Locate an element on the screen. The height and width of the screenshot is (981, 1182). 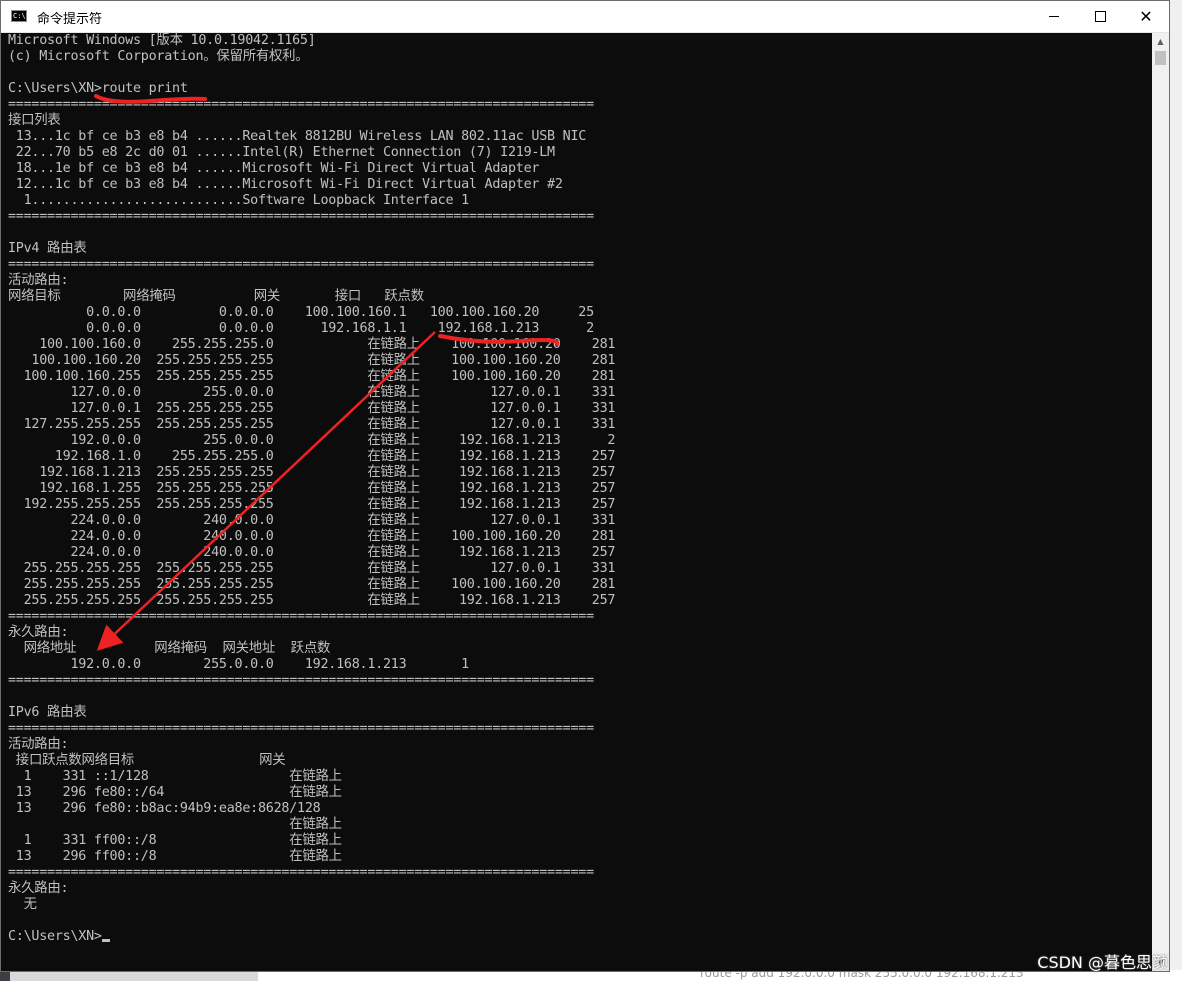
text-cursor is located at coordinates (105, 940).